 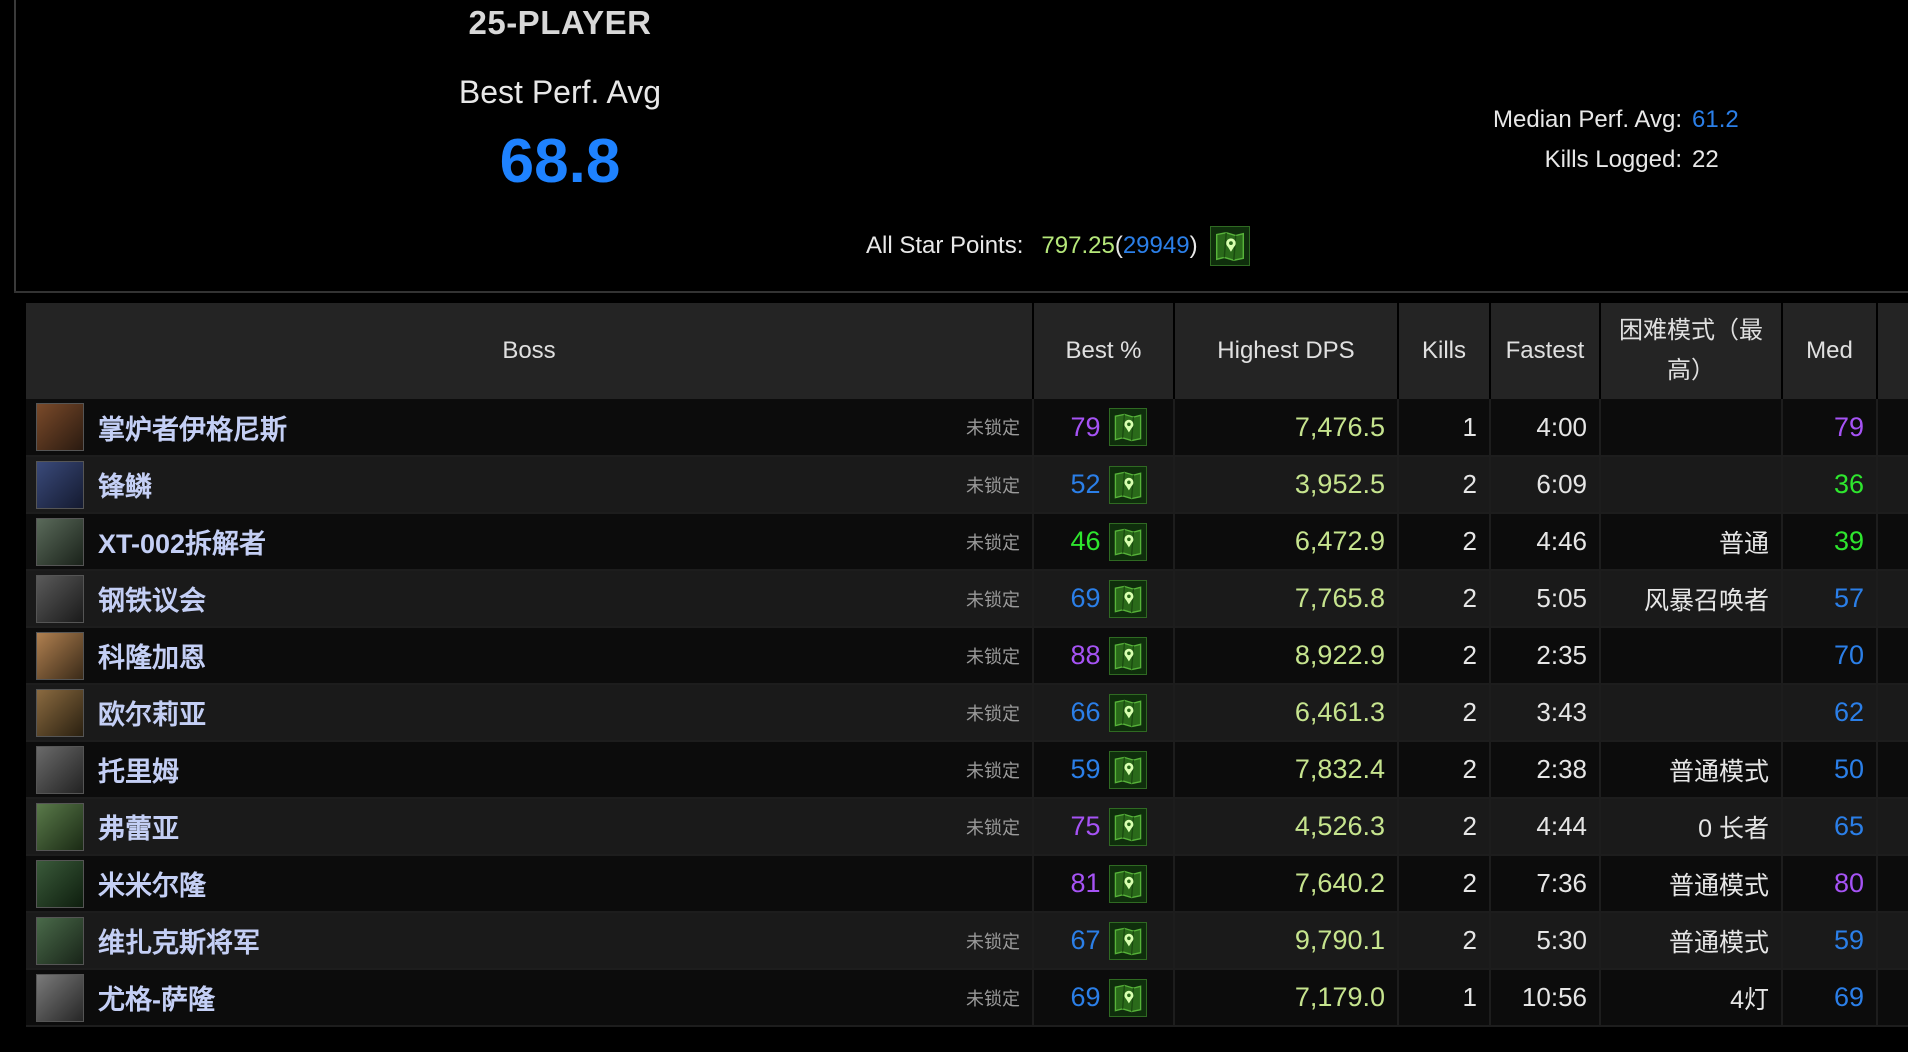 What do you see at coordinates (152, 598) in the screenshot?
I see `boss-name-link: 钢铁议会` at bounding box center [152, 598].